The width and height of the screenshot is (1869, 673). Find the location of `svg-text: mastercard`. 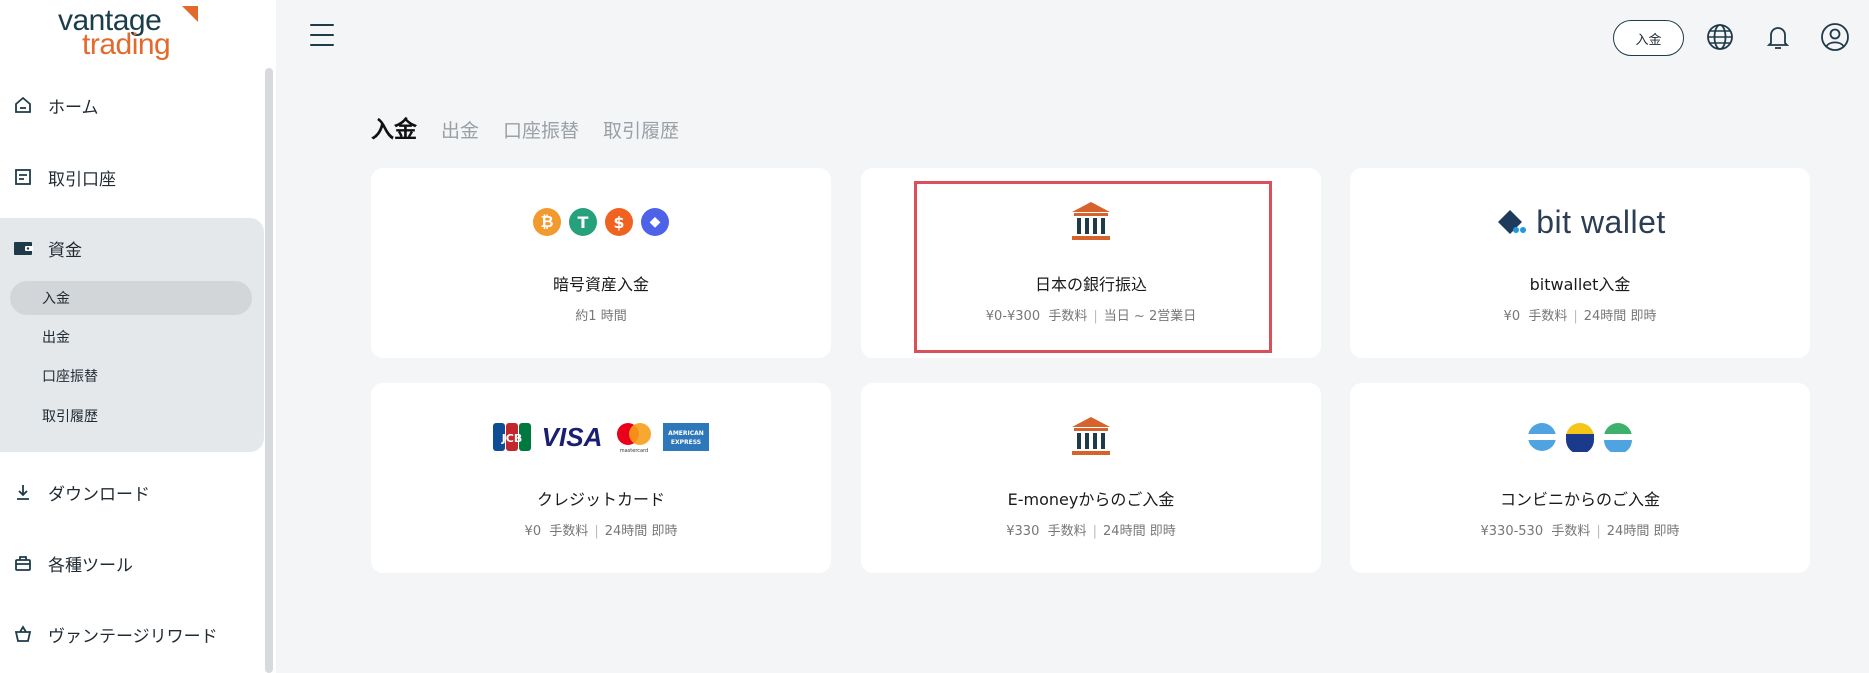

svg-text: mastercard is located at coordinates (634, 450).